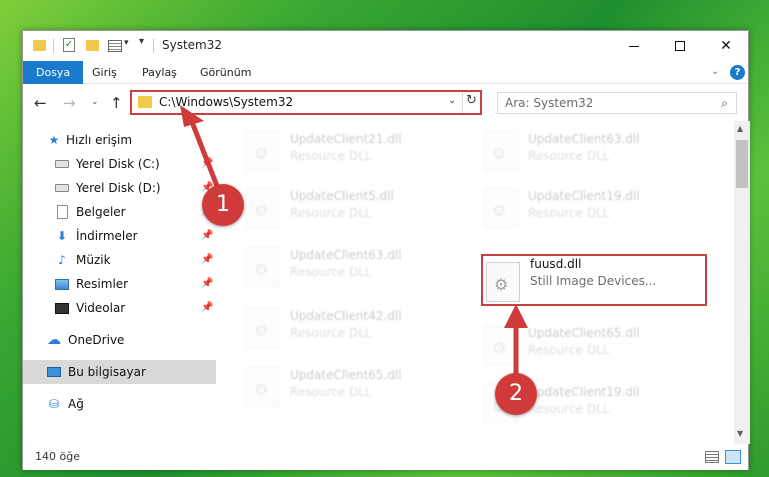 This screenshot has height=477, width=769. I want to click on up-arrow-icon: ↑, so click(116, 103).